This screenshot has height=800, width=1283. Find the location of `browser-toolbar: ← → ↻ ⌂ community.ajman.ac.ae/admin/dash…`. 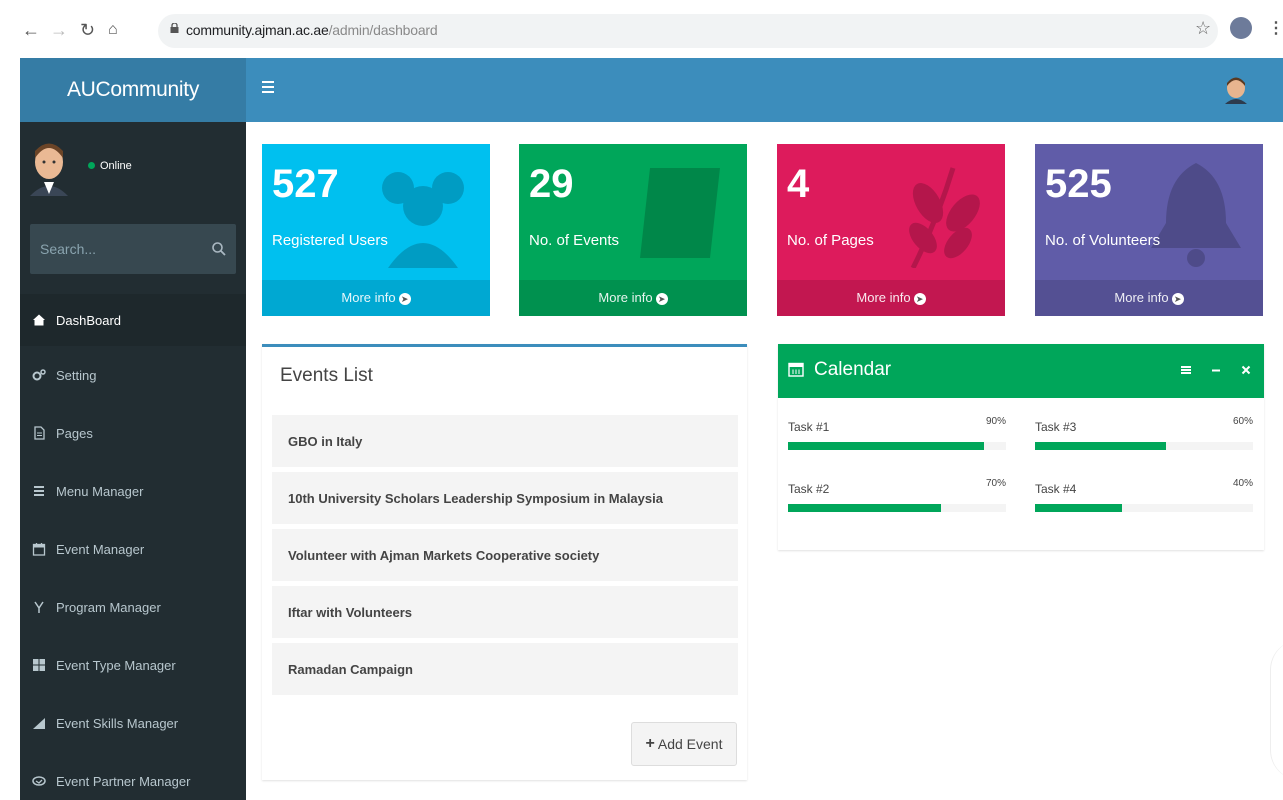

browser-toolbar: ← → ↻ ⌂ community.ajman.ac.ae/admin/dash… is located at coordinates (641, 29).